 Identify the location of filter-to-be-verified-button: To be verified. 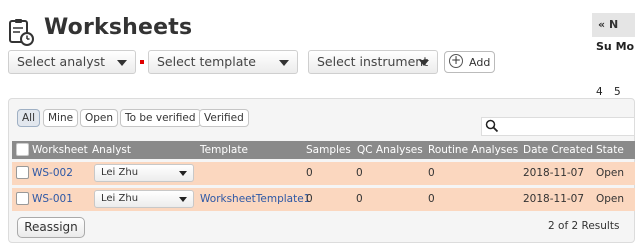
(160, 118).